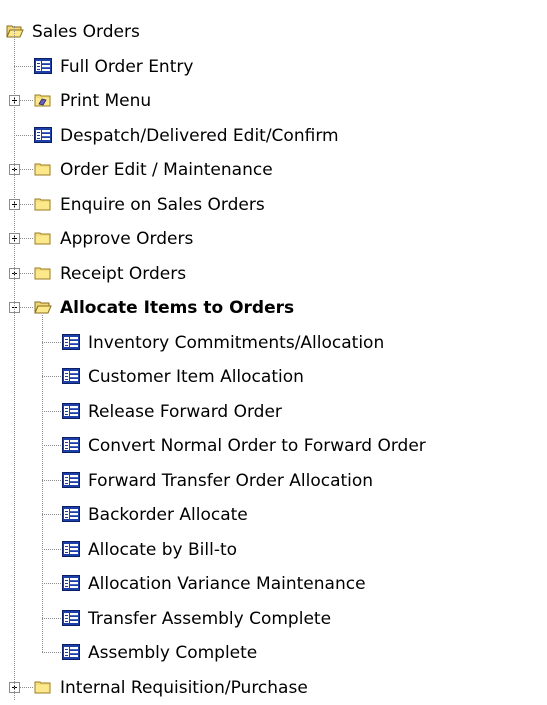 The image size is (547, 705). Describe the element at coordinates (227, 584) in the screenshot. I see `menu-item-label: Allocation Variance Maintenance` at that location.